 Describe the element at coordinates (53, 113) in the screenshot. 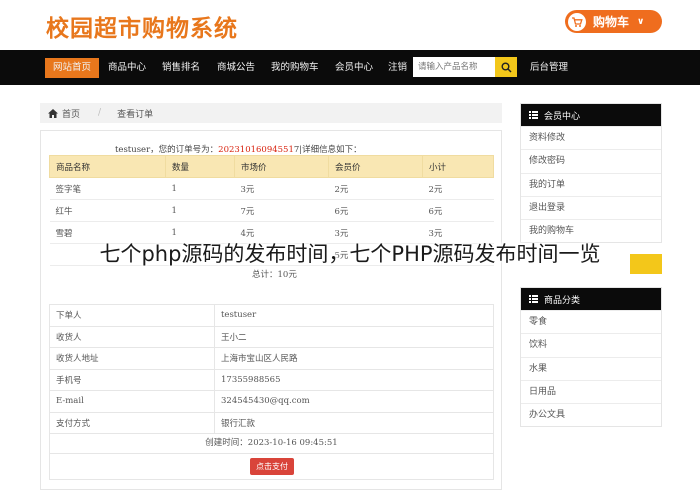

I see `home-icon` at that location.